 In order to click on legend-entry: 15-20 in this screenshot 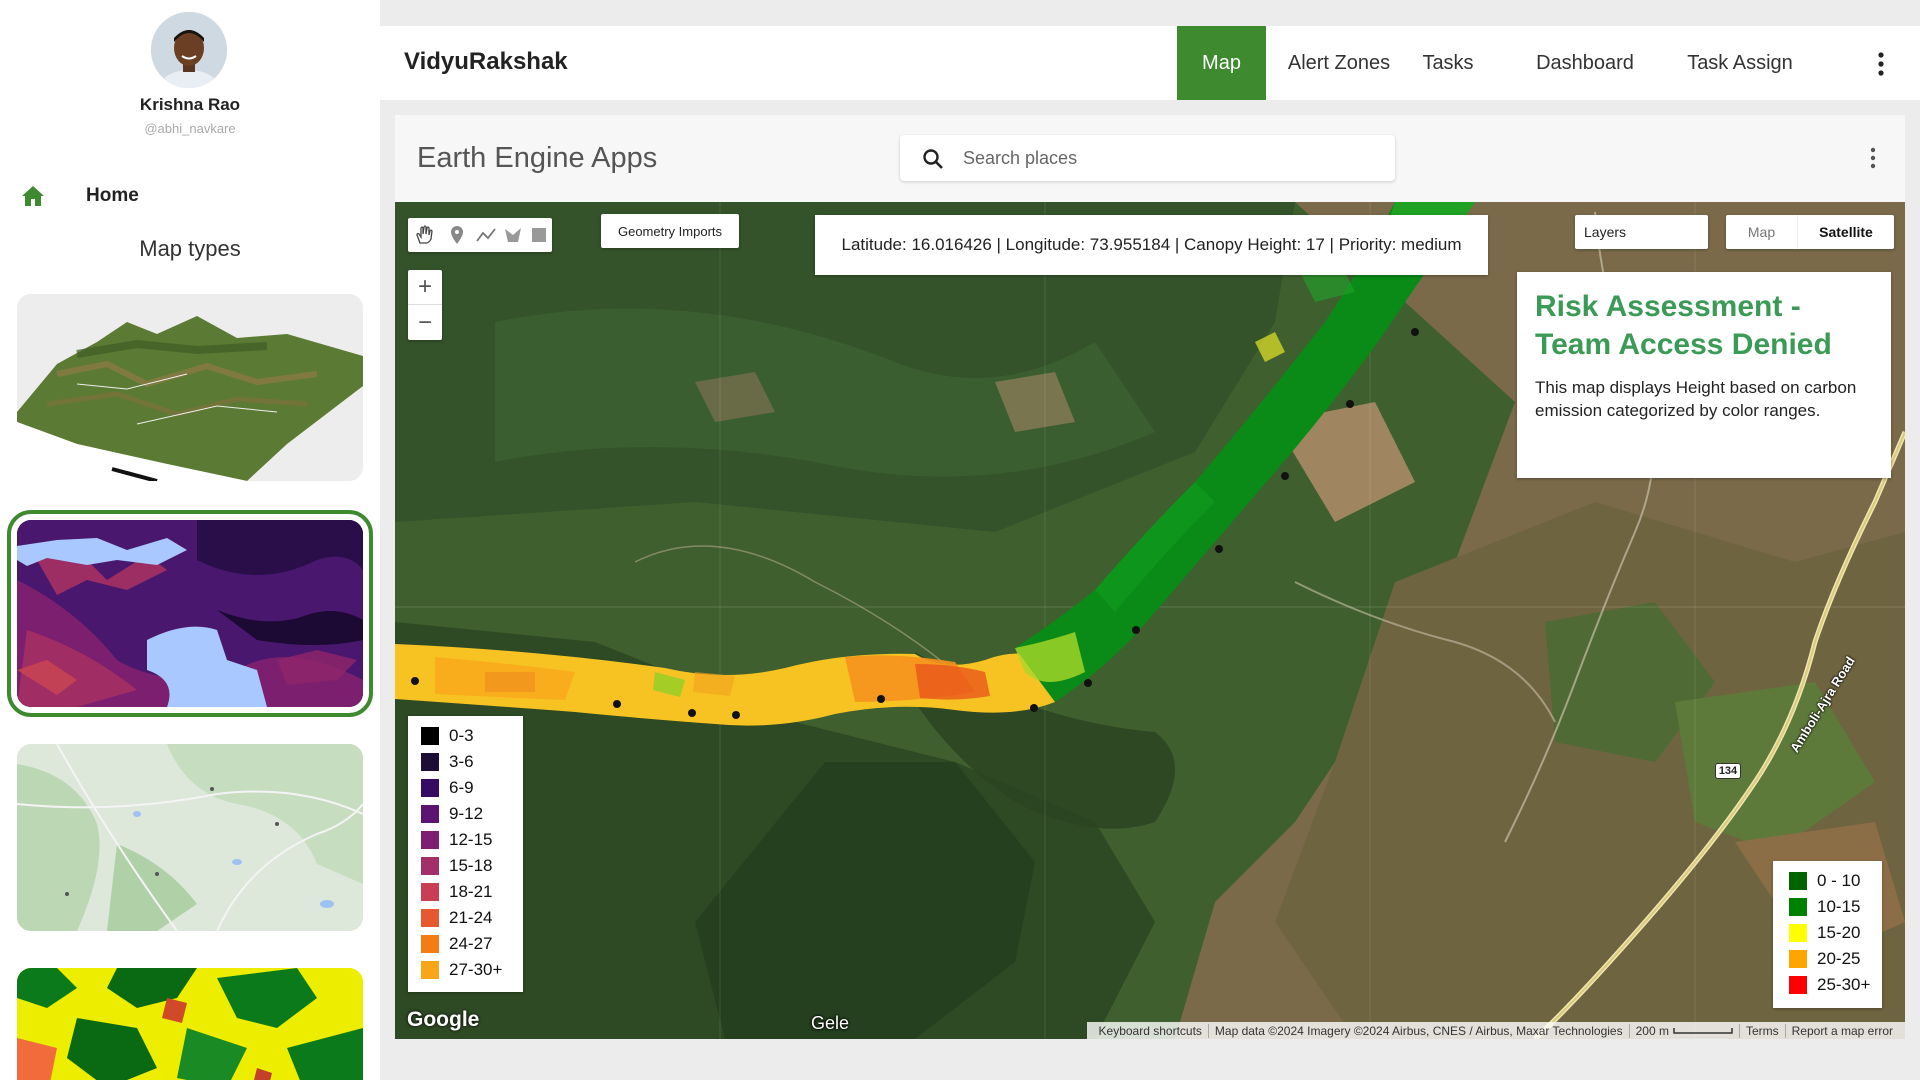, I will do `click(1835, 933)`.